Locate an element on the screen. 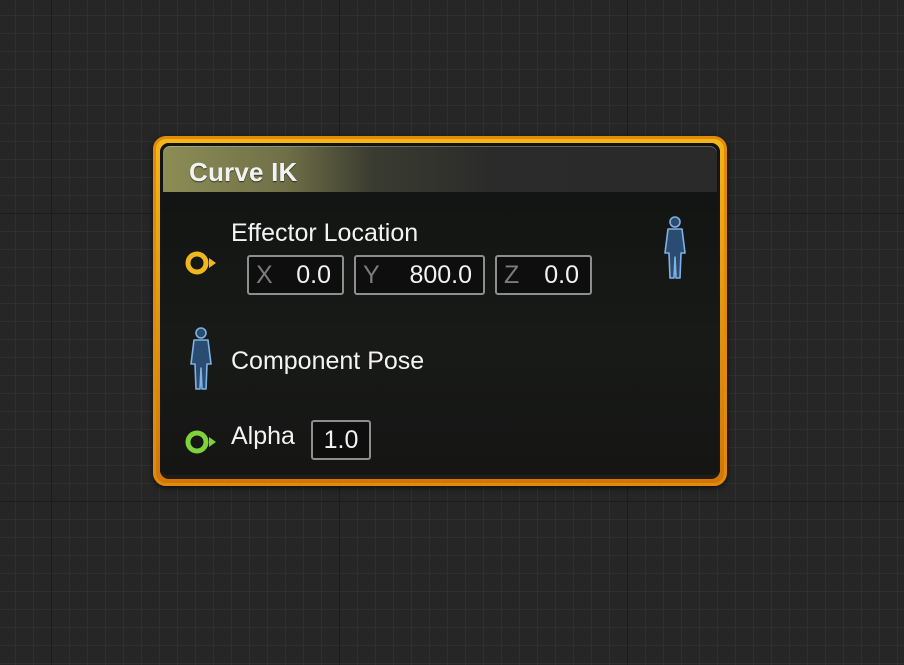 The height and width of the screenshot is (665, 904). effector-z-field: Z 0.0 is located at coordinates (543, 275).